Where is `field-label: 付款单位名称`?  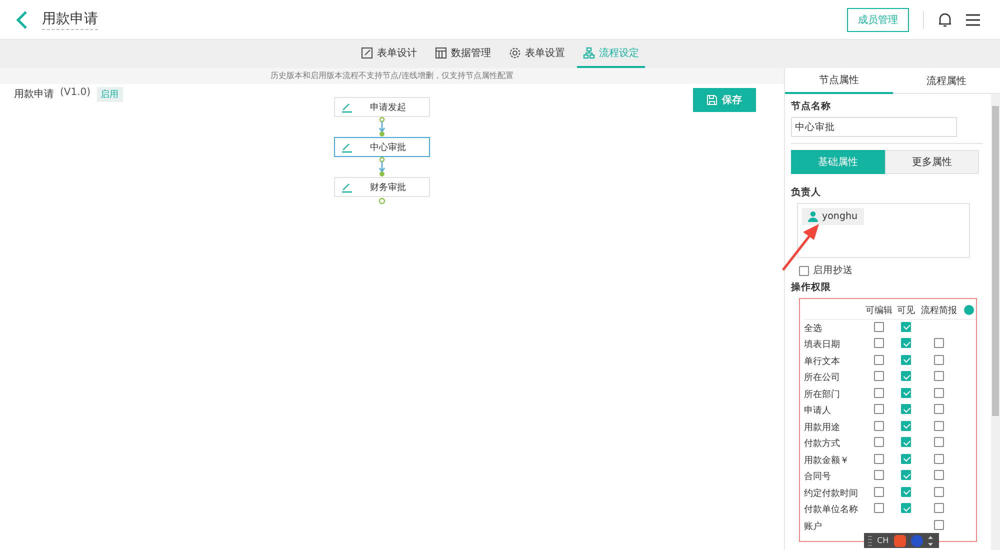 field-label: 付款单位名称 is located at coordinates (831, 510).